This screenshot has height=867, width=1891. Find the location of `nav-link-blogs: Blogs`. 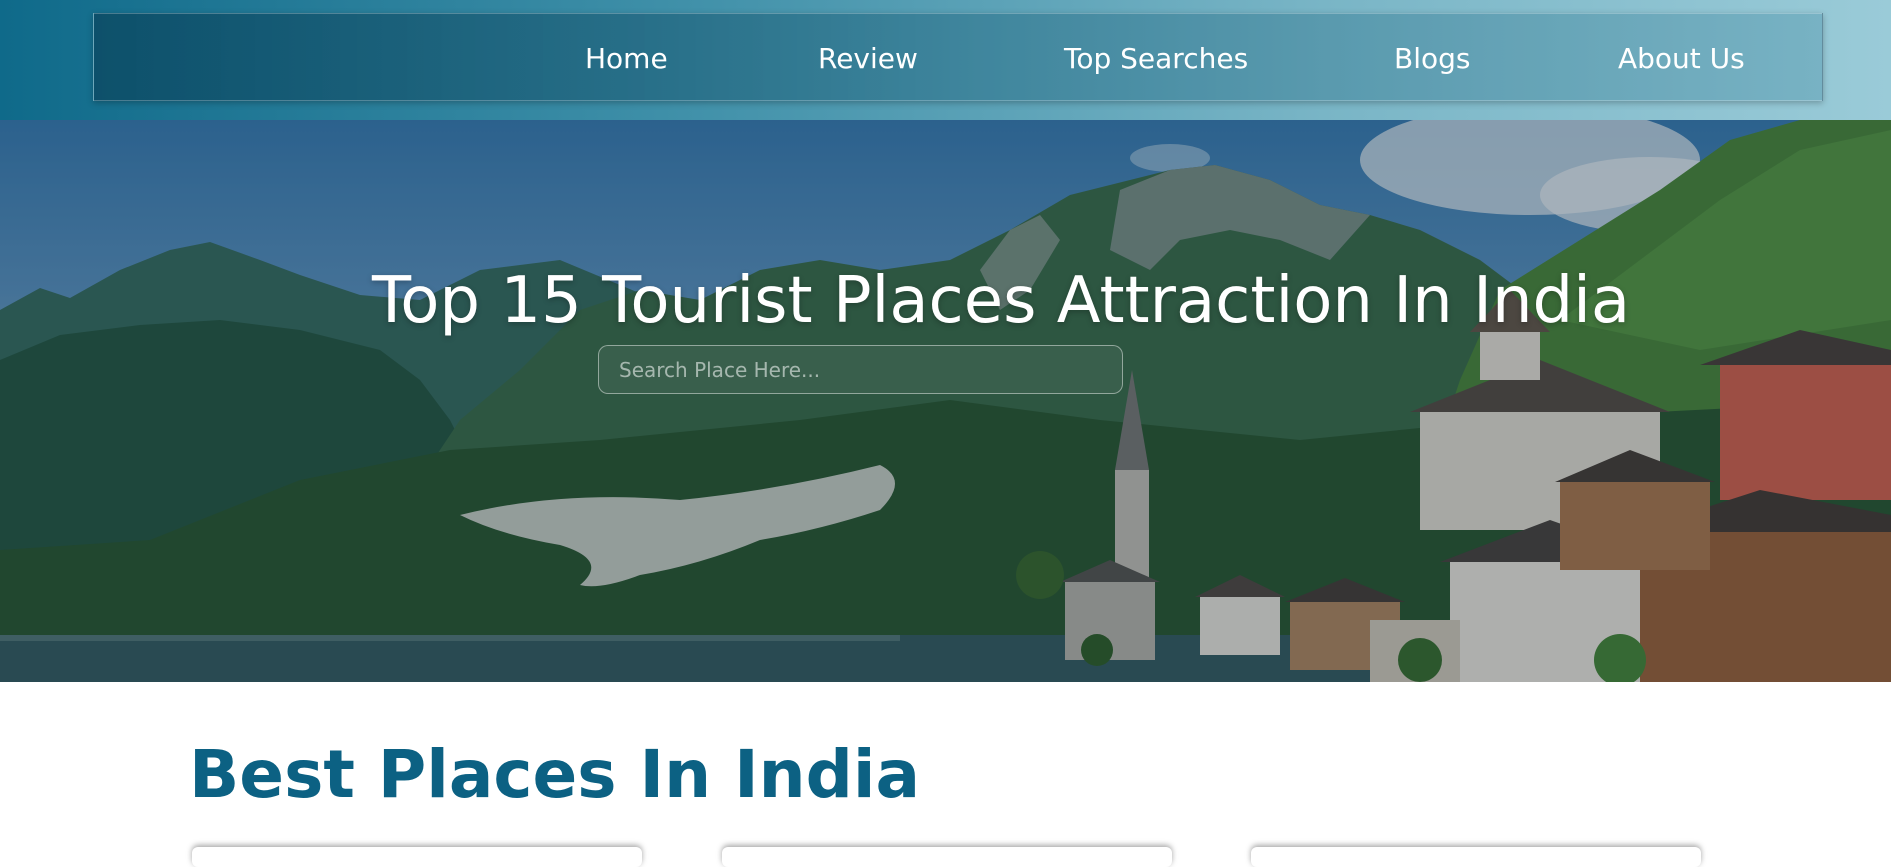

nav-link-blogs: Blogs is located at coordinates (1432, 59).